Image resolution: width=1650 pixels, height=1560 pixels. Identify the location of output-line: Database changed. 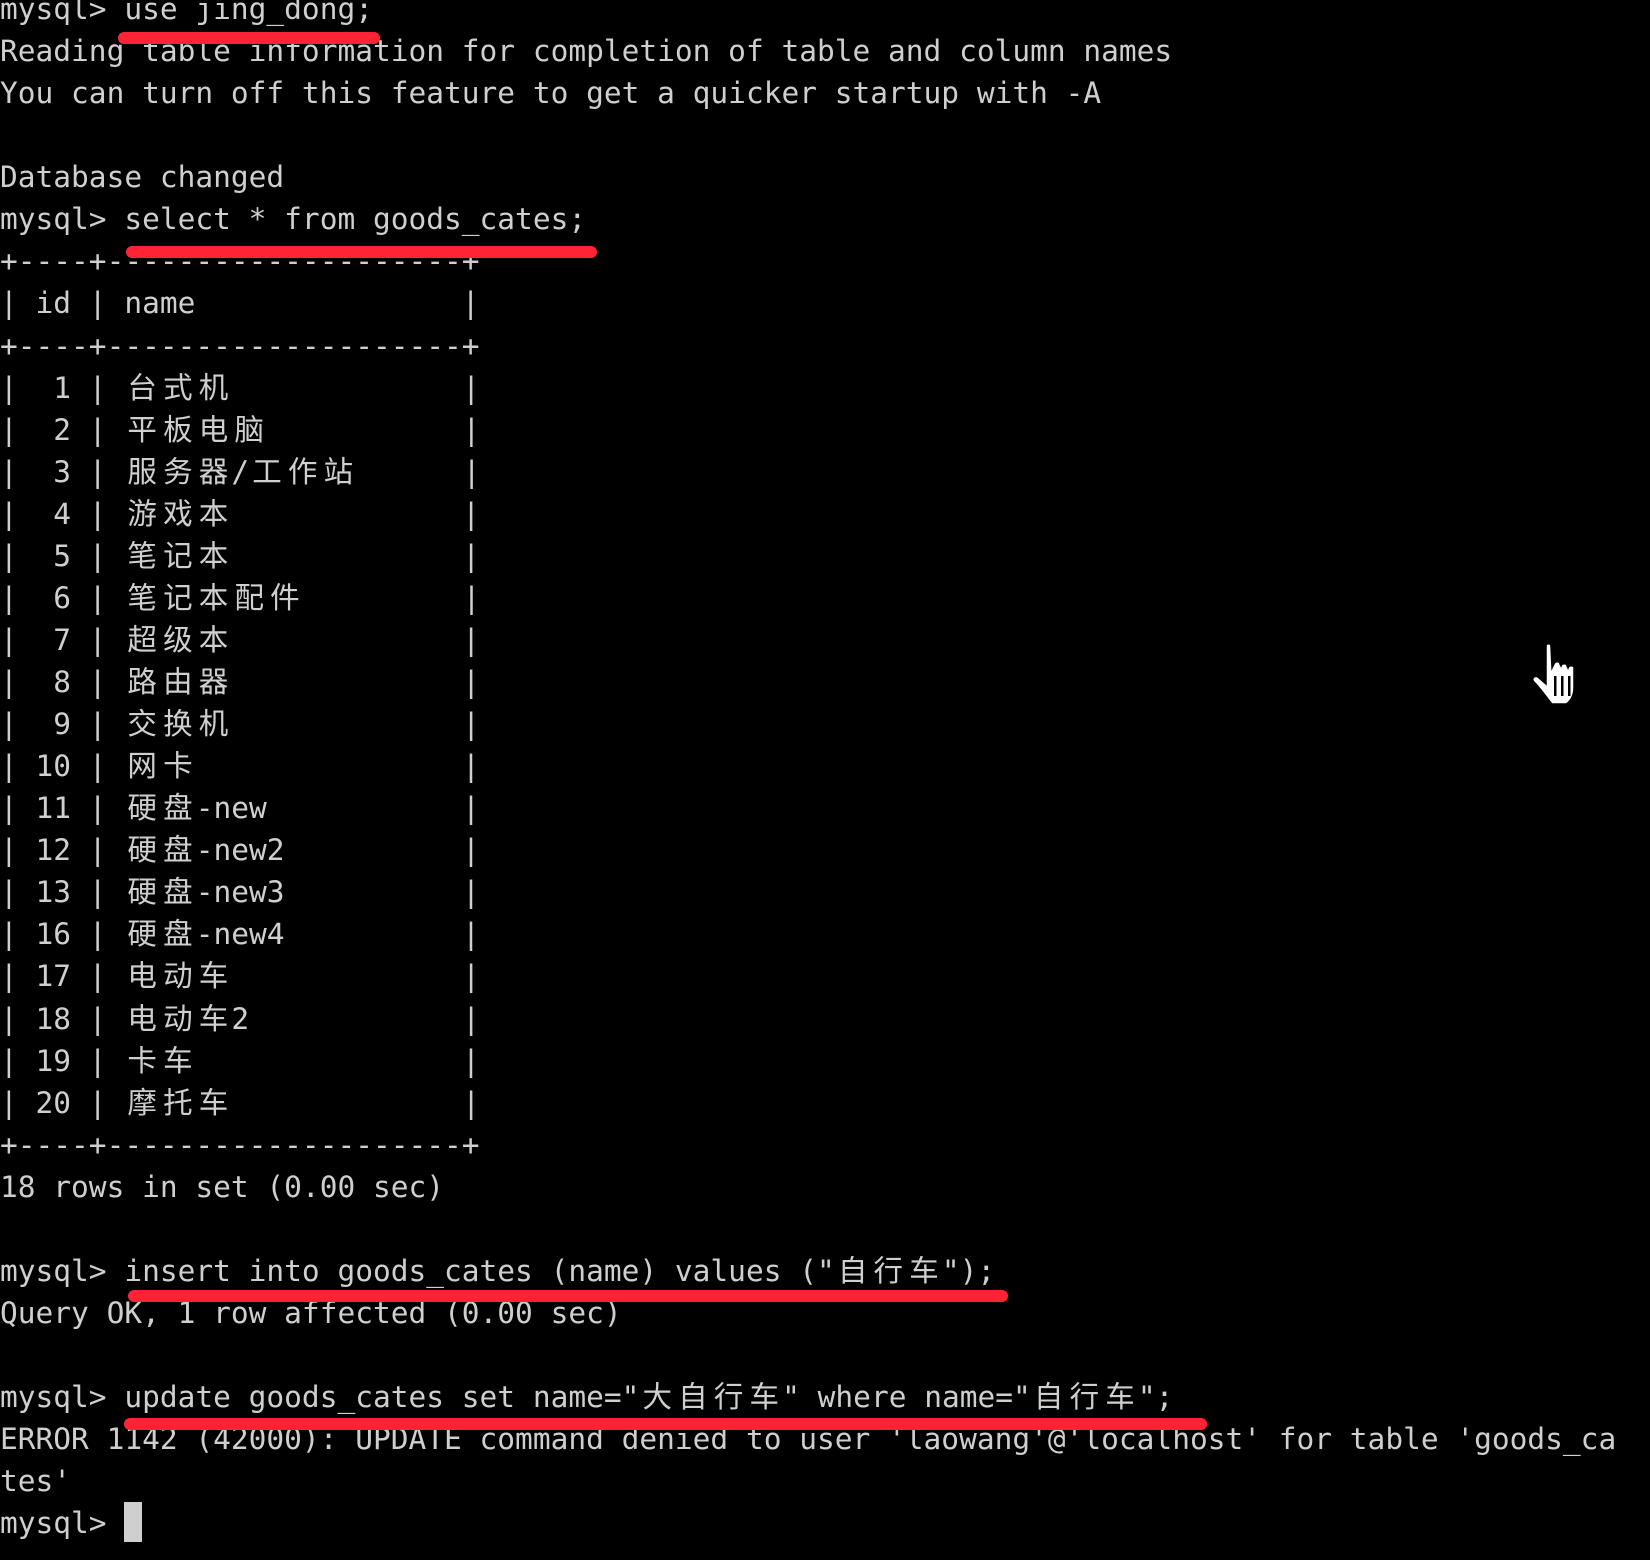
(142, 177).